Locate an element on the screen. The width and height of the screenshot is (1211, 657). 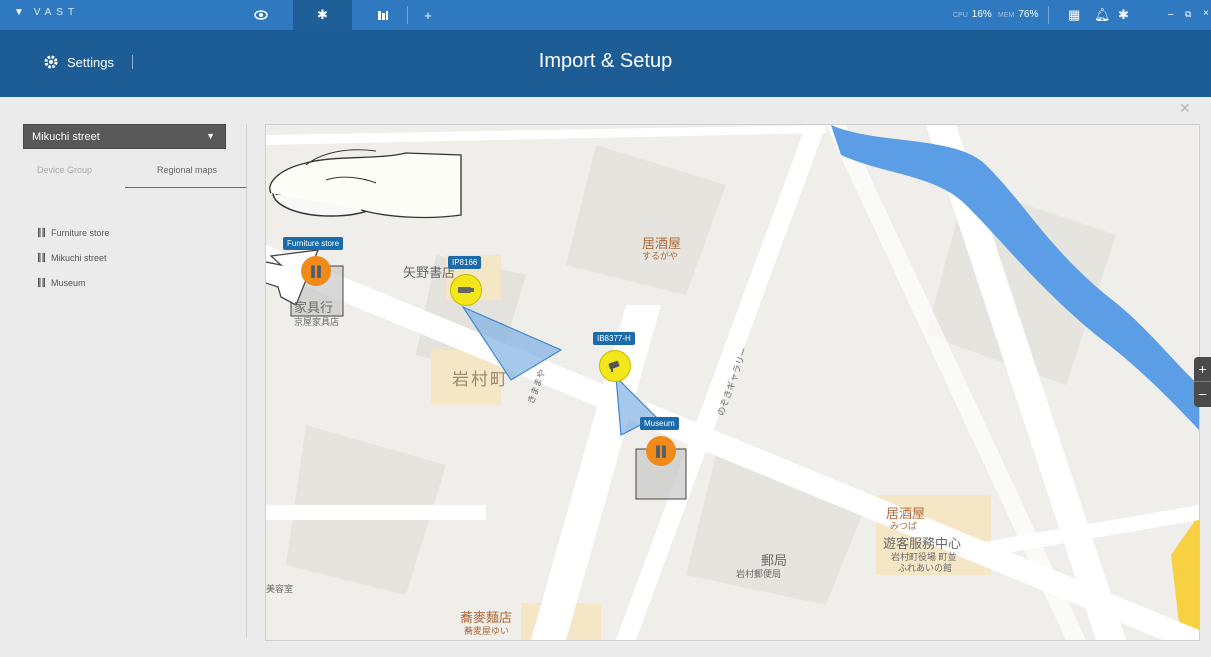
mem-label: MEM is located at coordinates (1006, 15).